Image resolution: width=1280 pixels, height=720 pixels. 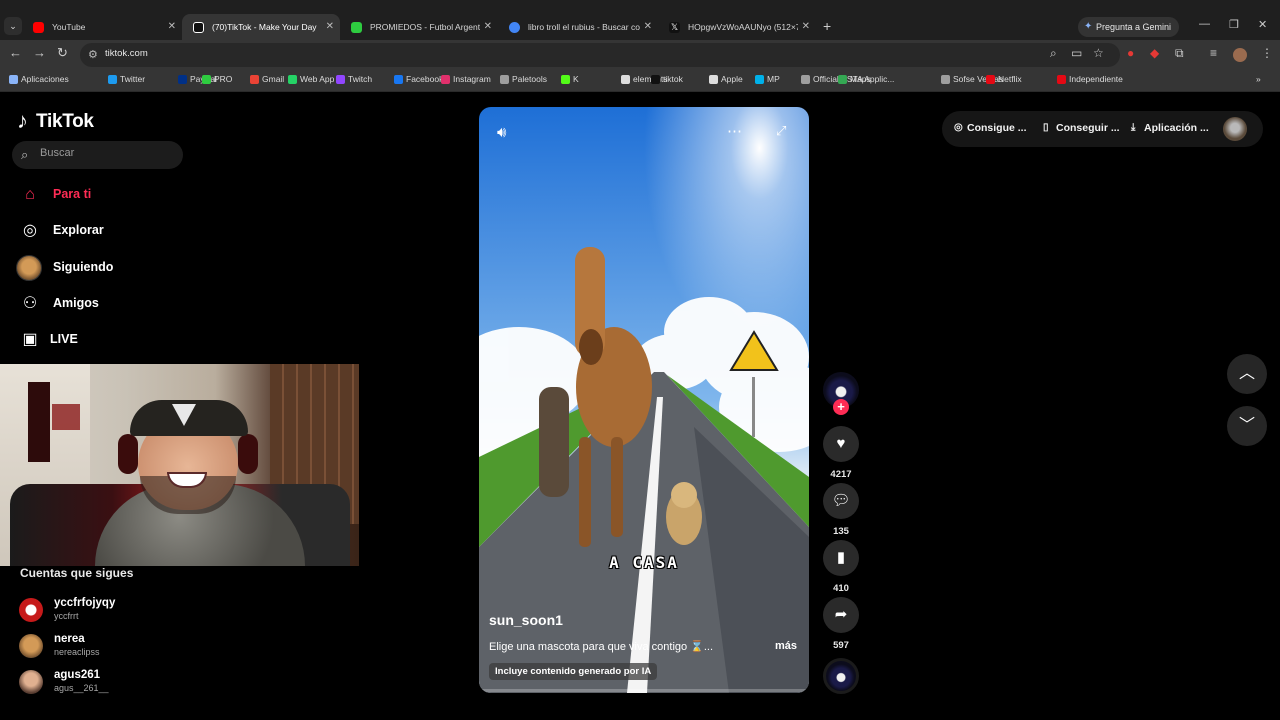 I want to click on address-bar: ⚙ tiktok.com, so click(x=600, y=55).